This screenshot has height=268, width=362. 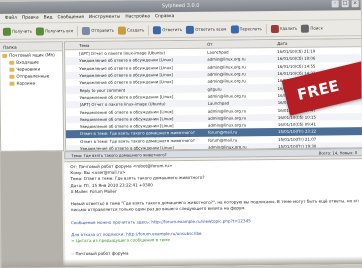 What do you see at coordinates (211, 29) in the screenshot?
I see `toolbar-button-label: Ответить всем` at bounding box center [211, 29].